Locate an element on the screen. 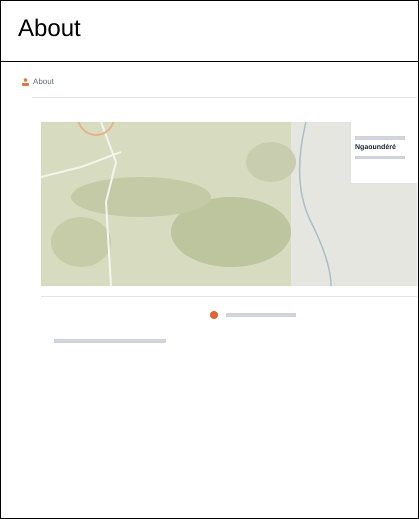  blurred-text is located at coordinates (261, 315).